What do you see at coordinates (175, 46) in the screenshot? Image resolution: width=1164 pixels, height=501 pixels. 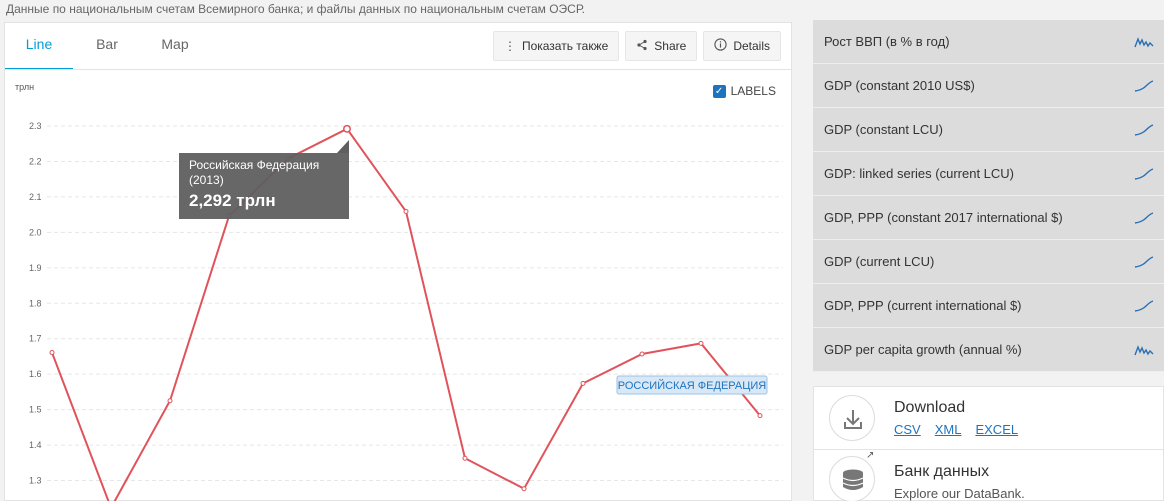 I see `tab-map: Map` at bounding box center [175, 46].